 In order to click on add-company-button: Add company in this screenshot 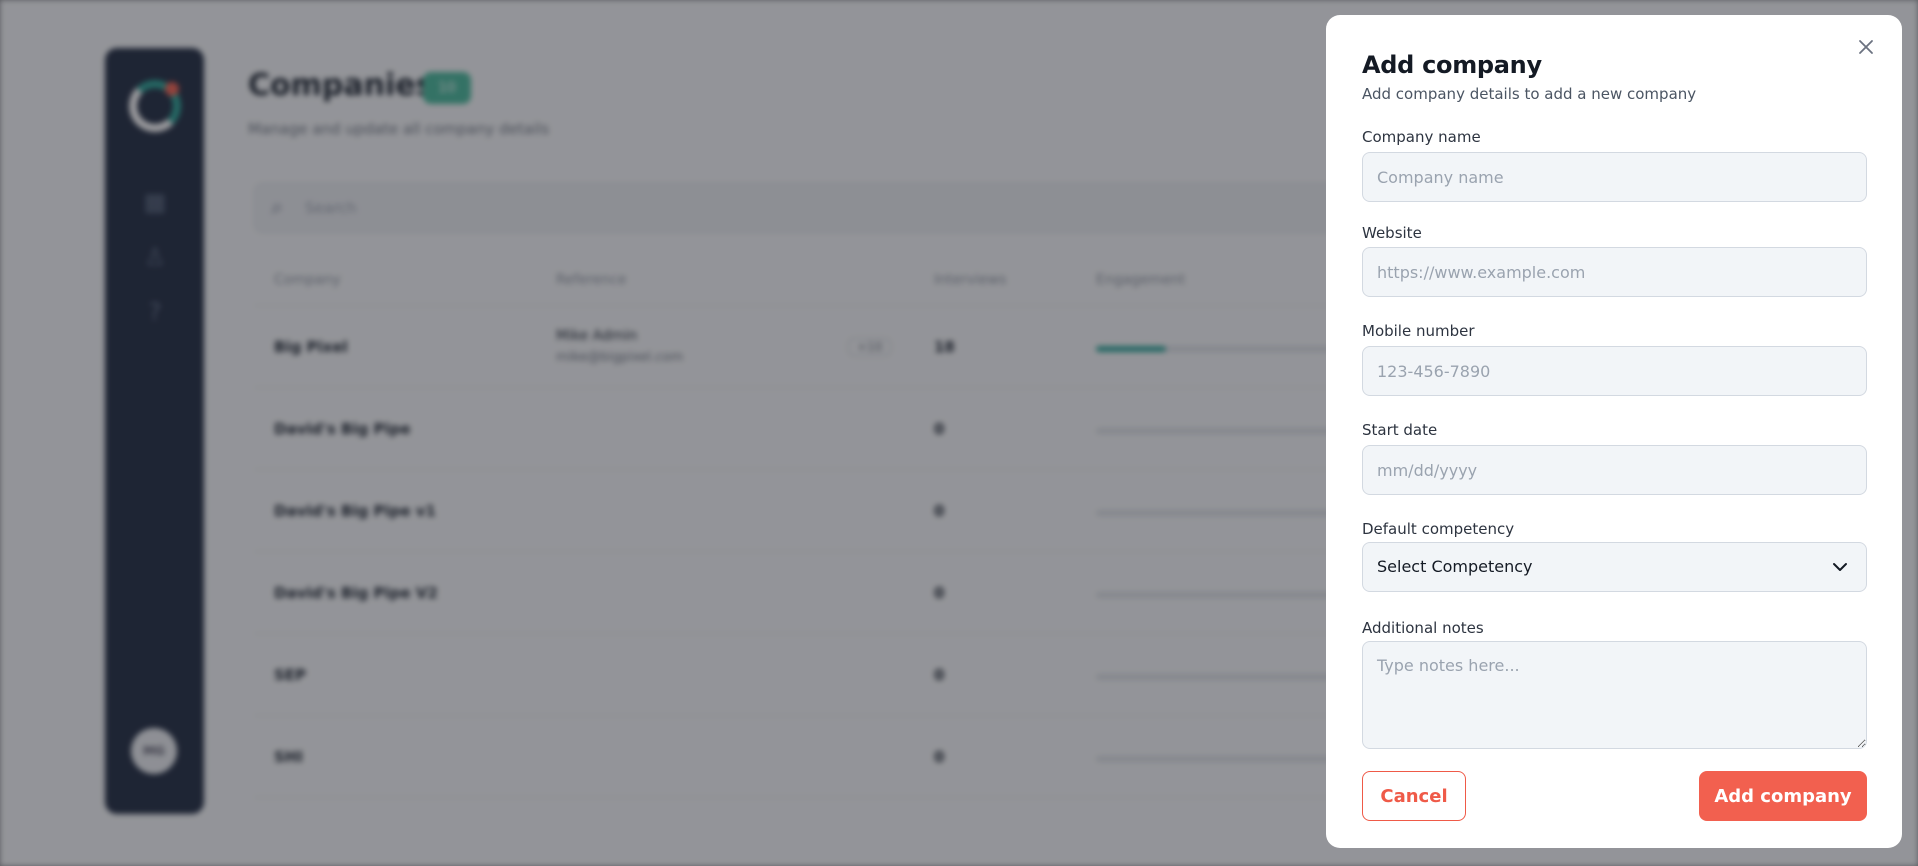, I will do `click(1783, 796)`.